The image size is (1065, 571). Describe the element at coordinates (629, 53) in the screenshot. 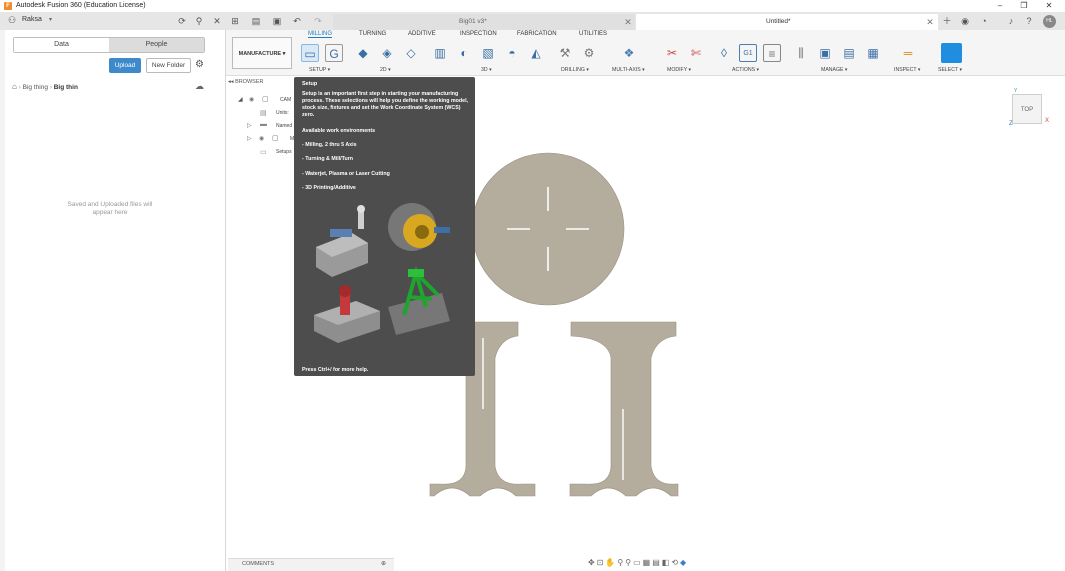

I see `multi-axis-icon: ❖` at that location.